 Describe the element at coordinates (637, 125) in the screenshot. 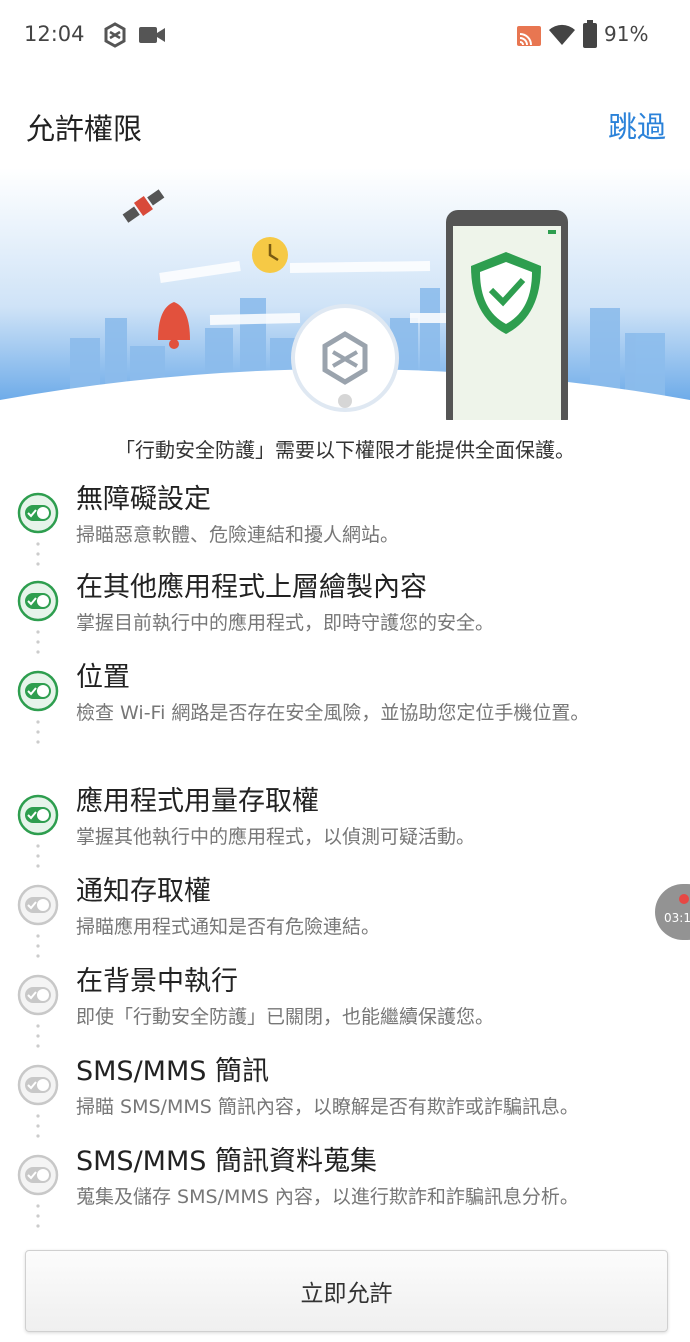

I see `skip-button: 跳過` at that location.